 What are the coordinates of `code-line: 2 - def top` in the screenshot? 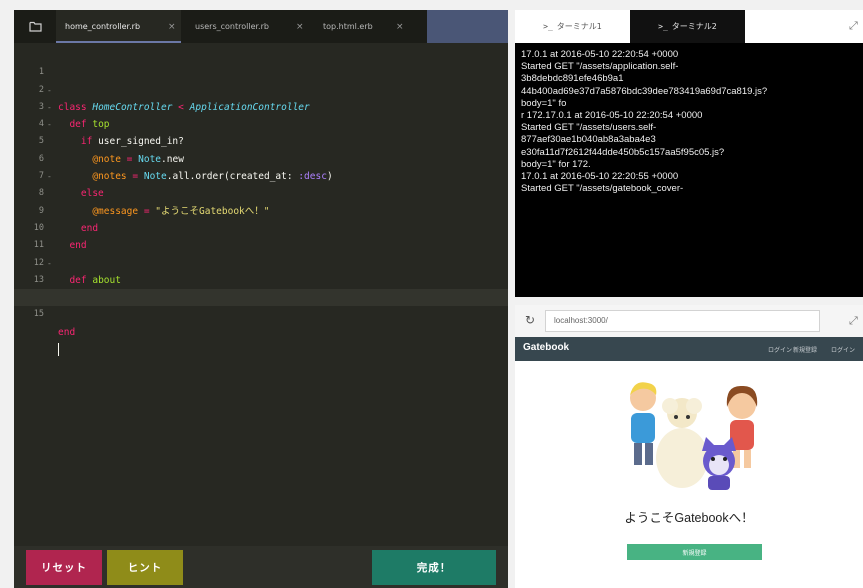 It's located at (261, 97).